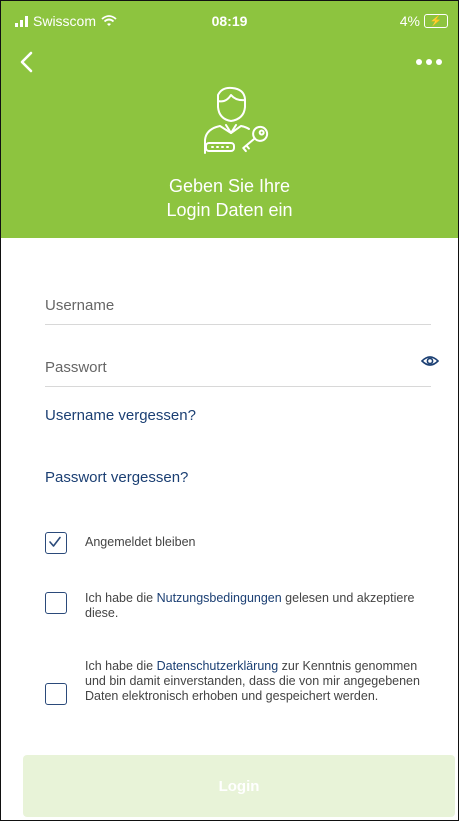 The image size is (459, 821). I want to click on terms-link: Nutzungsbedingungen, so click(219, 598).